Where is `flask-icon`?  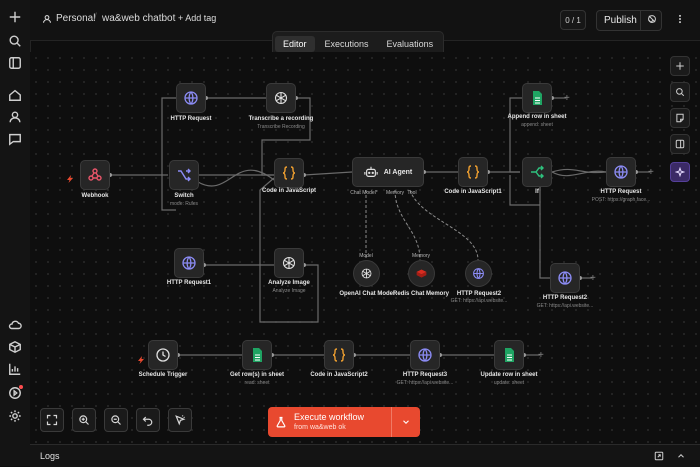
flask-icon is located at coordinates (281, 422).